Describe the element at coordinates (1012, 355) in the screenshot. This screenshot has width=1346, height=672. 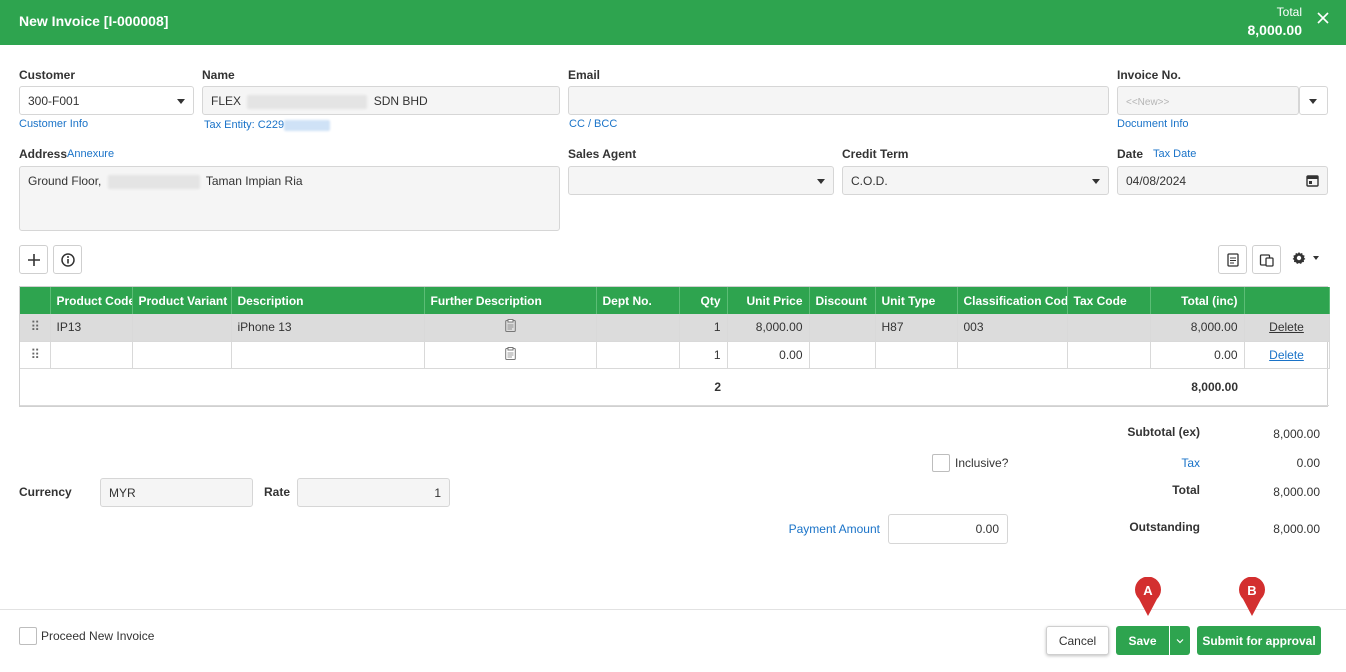
I see `cell-classification-code` at that location.